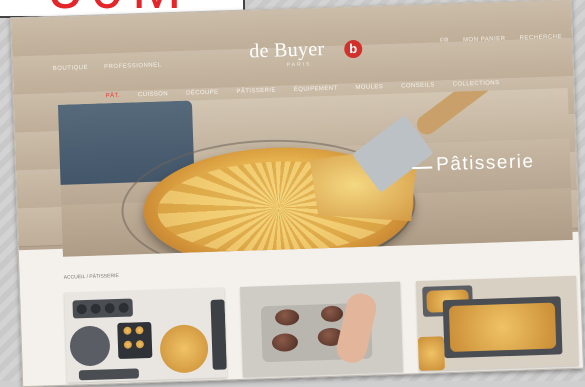 The image size is (585, 387). What do you see at coordinates (540, 37) in the screenshot?
I see `top-link-search: RECHERCHE` at bounding box center [540, 37].